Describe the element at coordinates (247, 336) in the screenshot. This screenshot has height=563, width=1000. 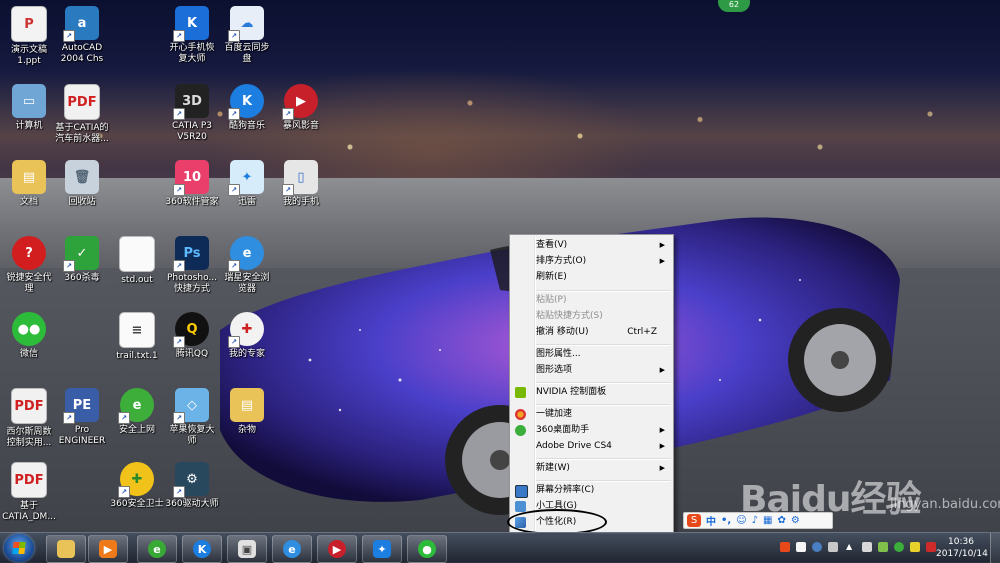
I see `desktop-icon-my-expert: ✚ ↗ 我的专家` at that location.